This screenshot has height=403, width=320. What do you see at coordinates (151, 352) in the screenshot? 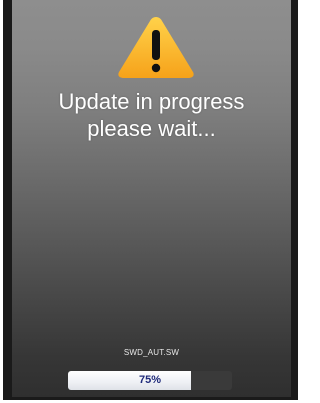
I see `update-filename: SWD_AUT.SW` at bounding box center [151, 352].